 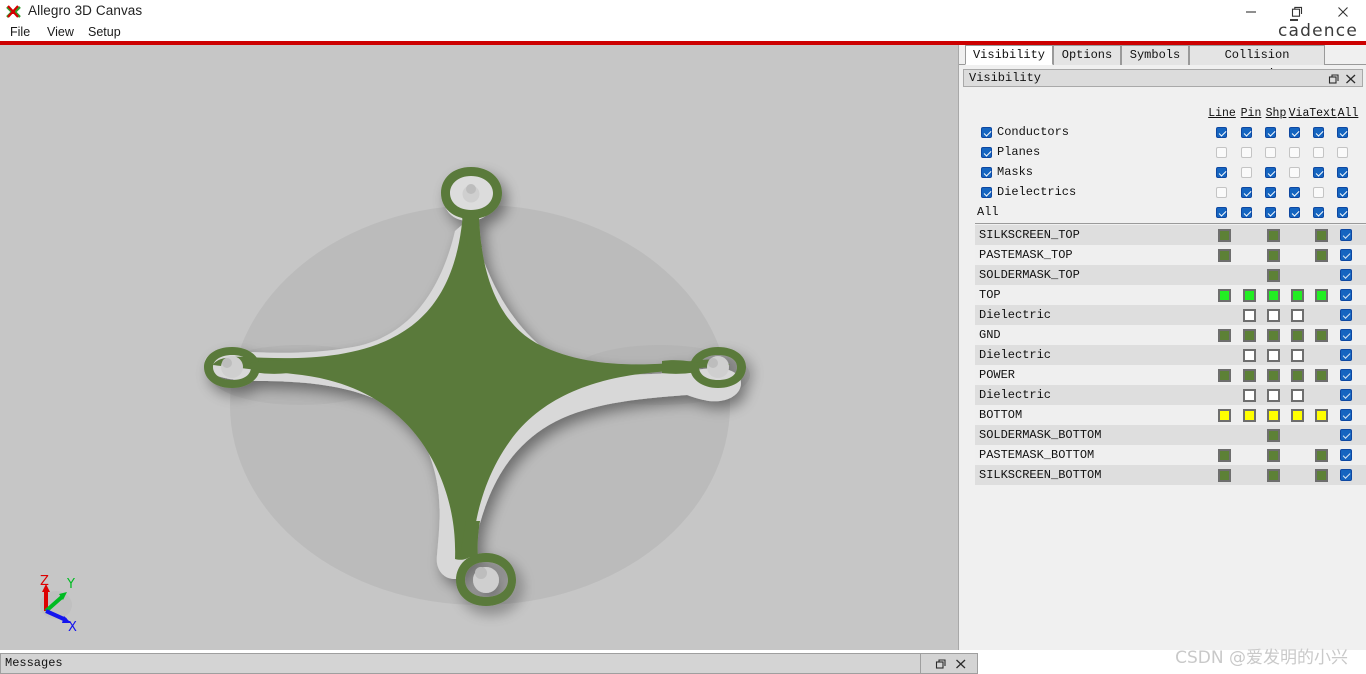 What do you see at coordinates (1251, 12) in the screenshot?
I see `minimize-button` at bounding box center [1251, 12].